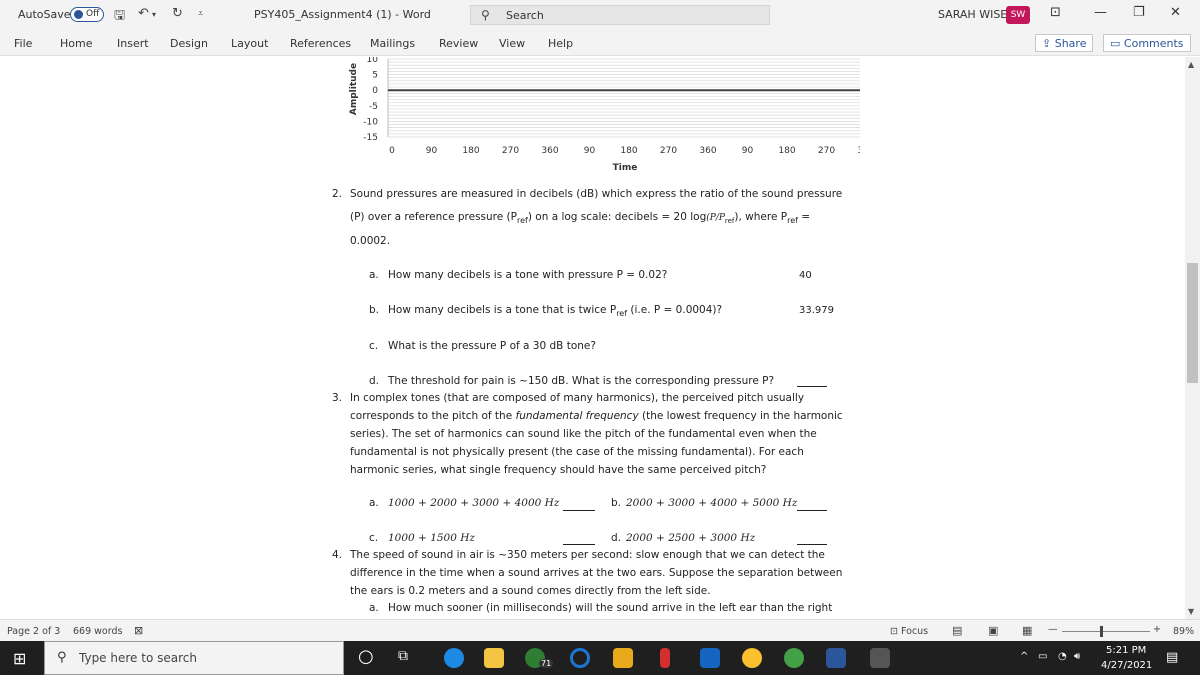 The height and width of the screenshot is (675, 1200). Describe the element at coordinates (1191, 611) in the screenshot. I see `scroll-down-icon: ▼` at that location.